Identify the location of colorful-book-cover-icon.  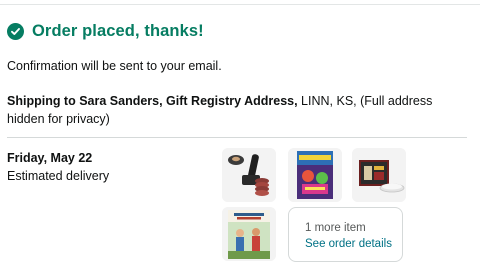
(315, 175).